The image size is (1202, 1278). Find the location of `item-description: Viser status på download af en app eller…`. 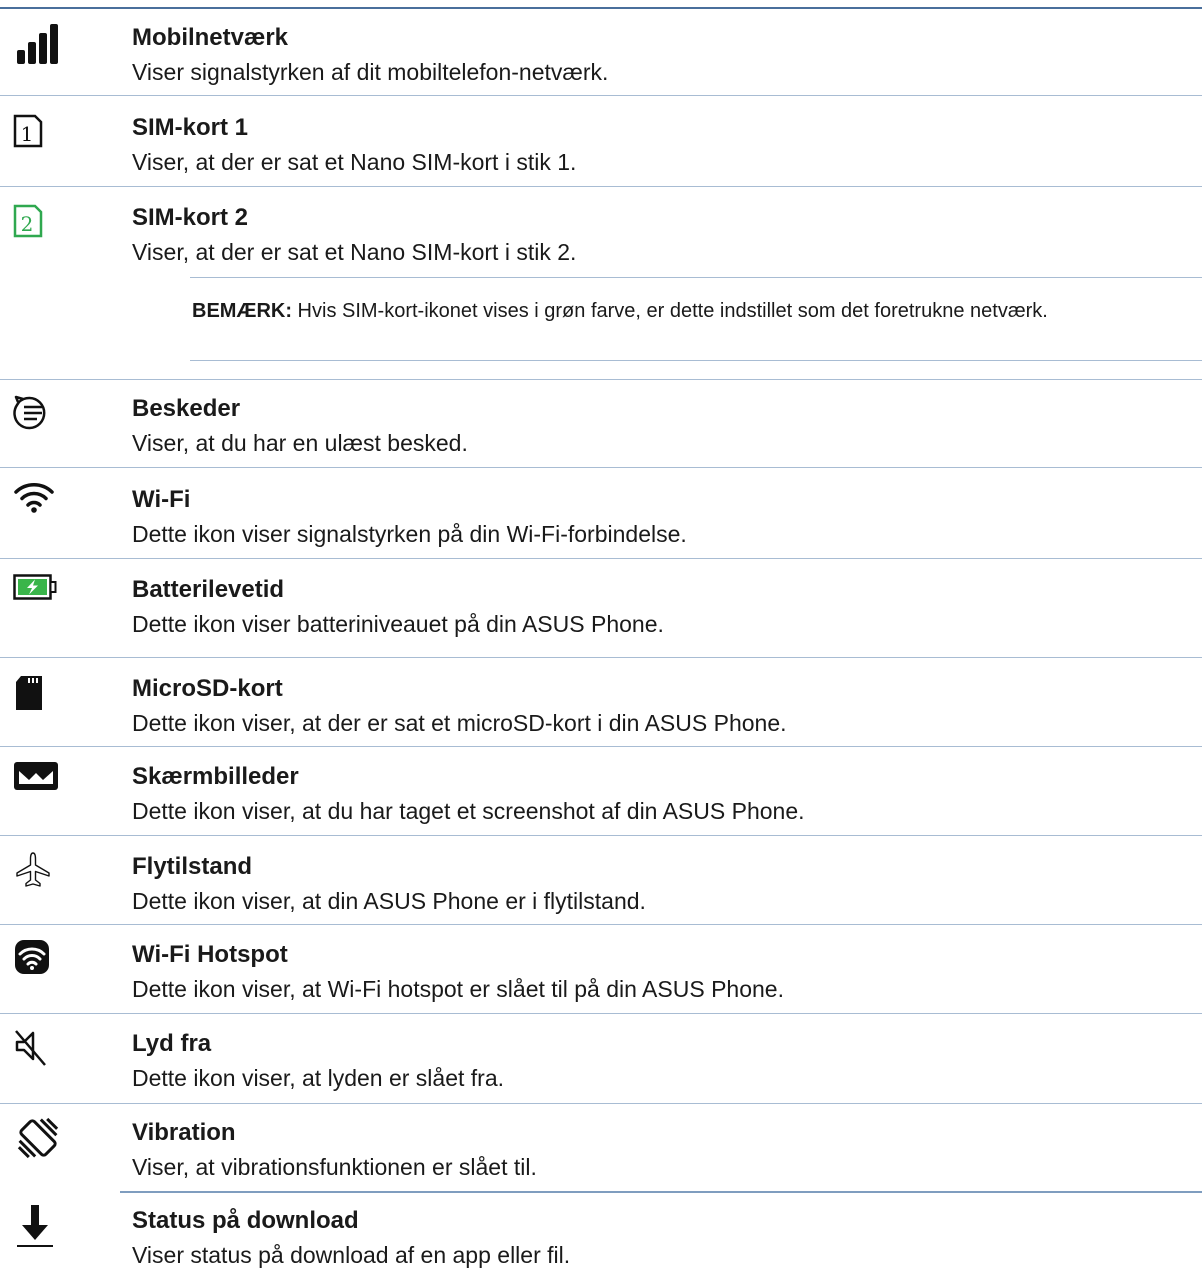

item-description: Viser status på download af en app eller… is located at coordinates (351, 1255).